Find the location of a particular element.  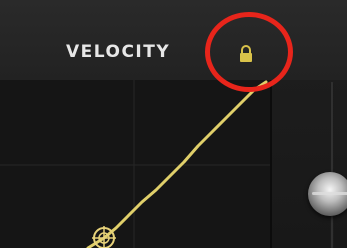

slider-track is located at coordinates (332, 165).